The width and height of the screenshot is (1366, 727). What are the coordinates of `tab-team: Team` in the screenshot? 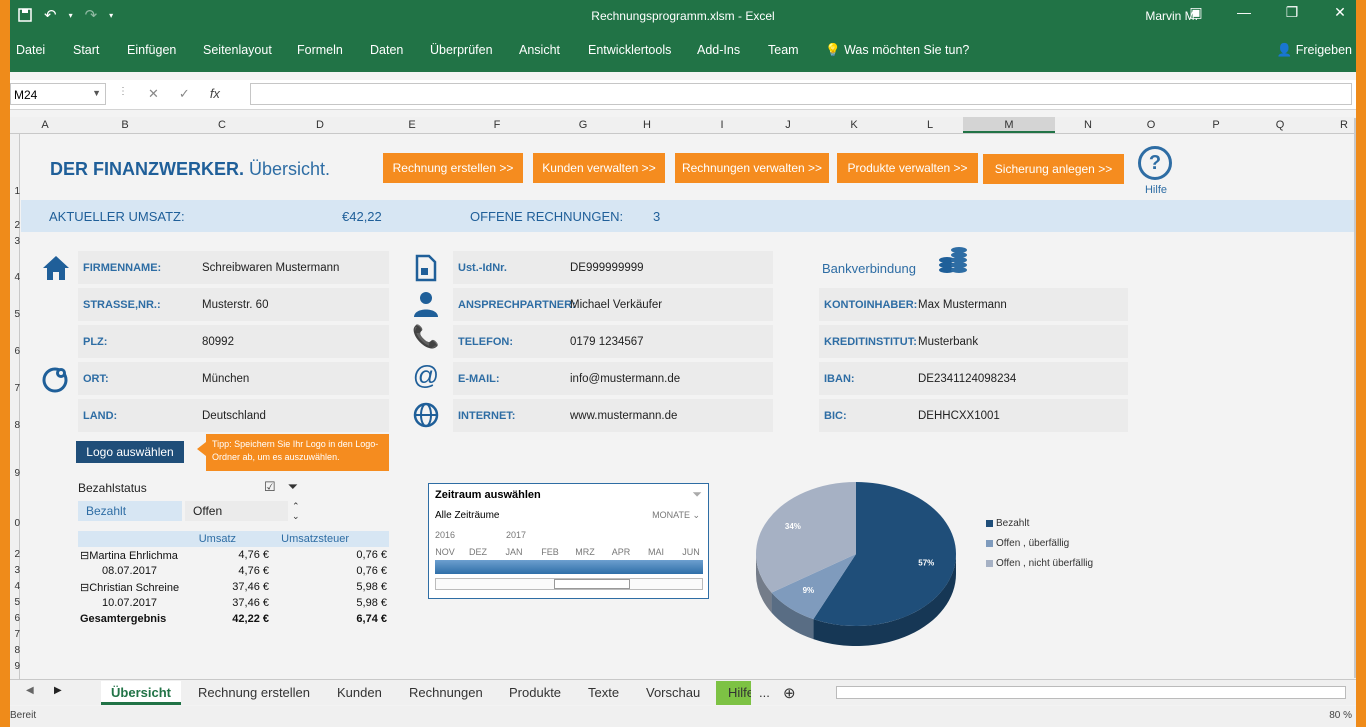 It's located at (783, 50).